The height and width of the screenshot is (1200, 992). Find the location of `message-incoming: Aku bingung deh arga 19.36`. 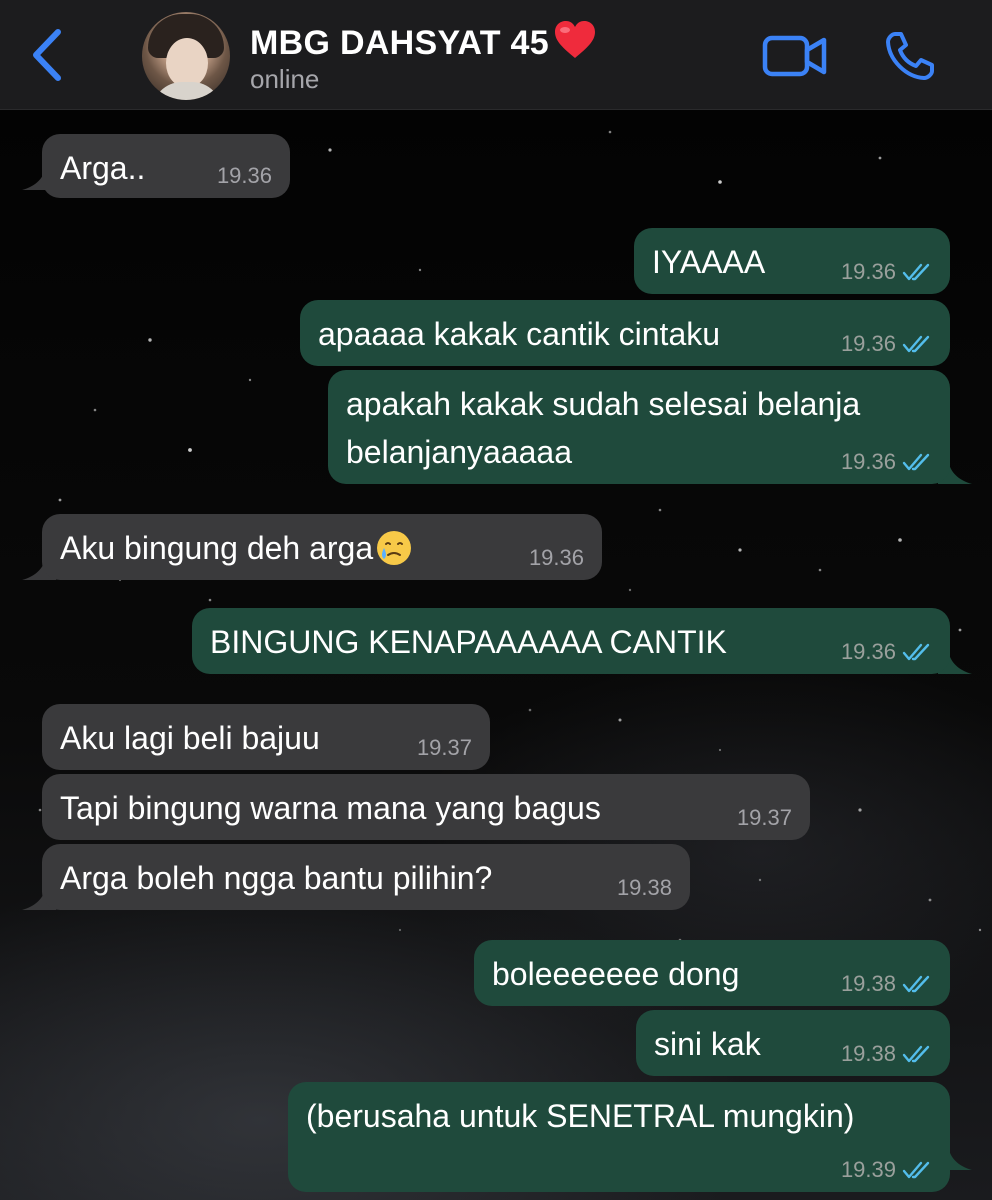

message-incoming: Aku bingung deh arga 19.36 is located at coordinates (322, 547).